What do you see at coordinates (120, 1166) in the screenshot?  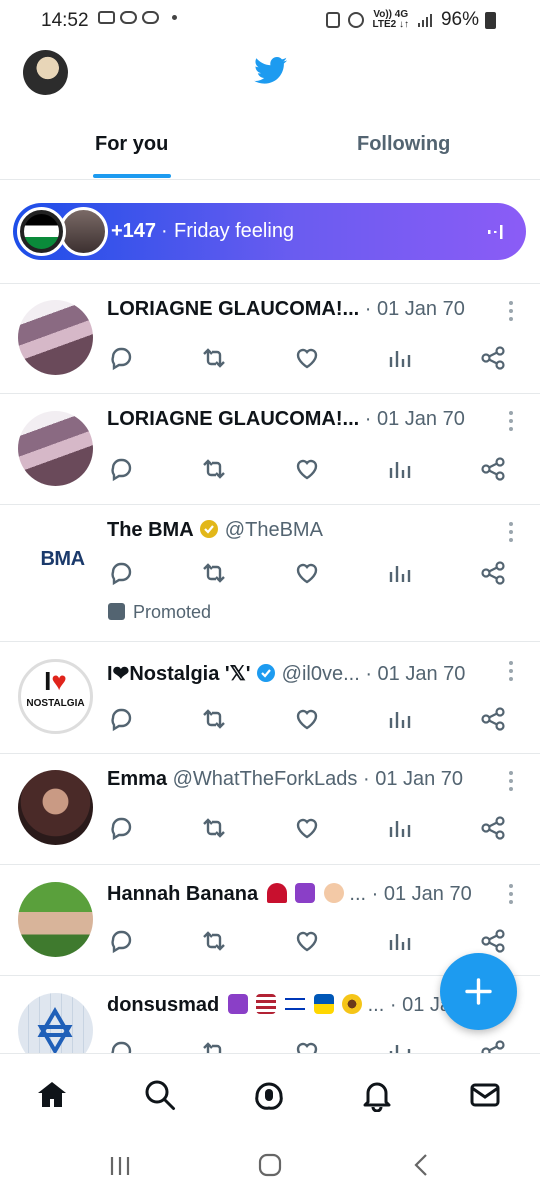 I see `recent-apps-icon` at bounding box center [120, 1166].